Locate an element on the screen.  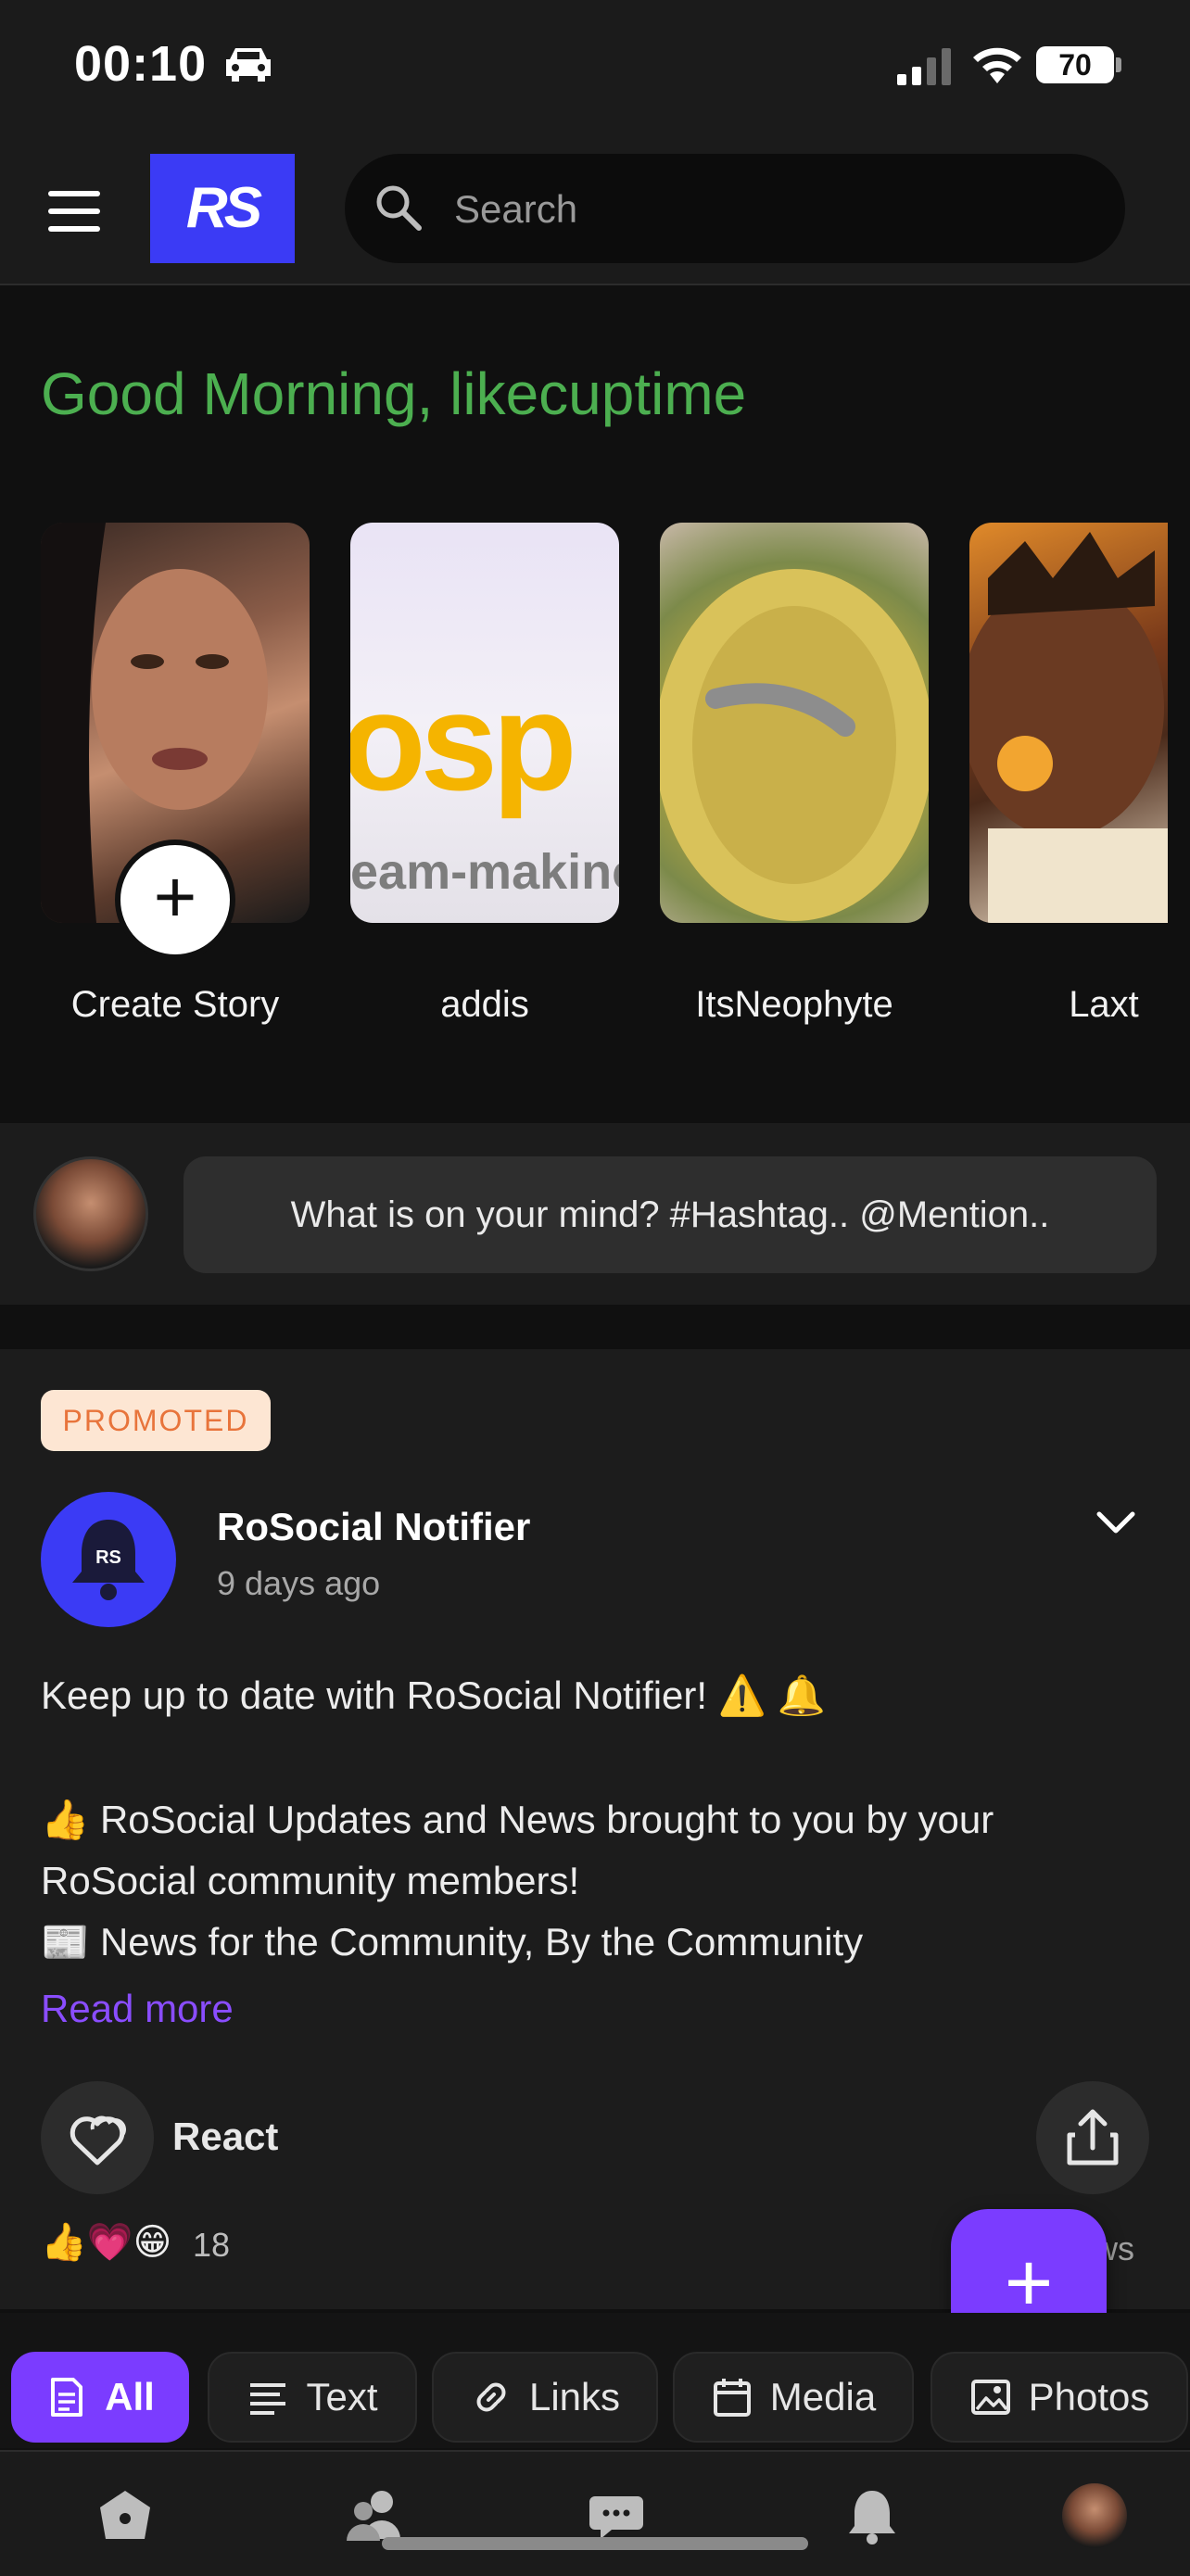
react-button is located at coordinates (97, 2137).